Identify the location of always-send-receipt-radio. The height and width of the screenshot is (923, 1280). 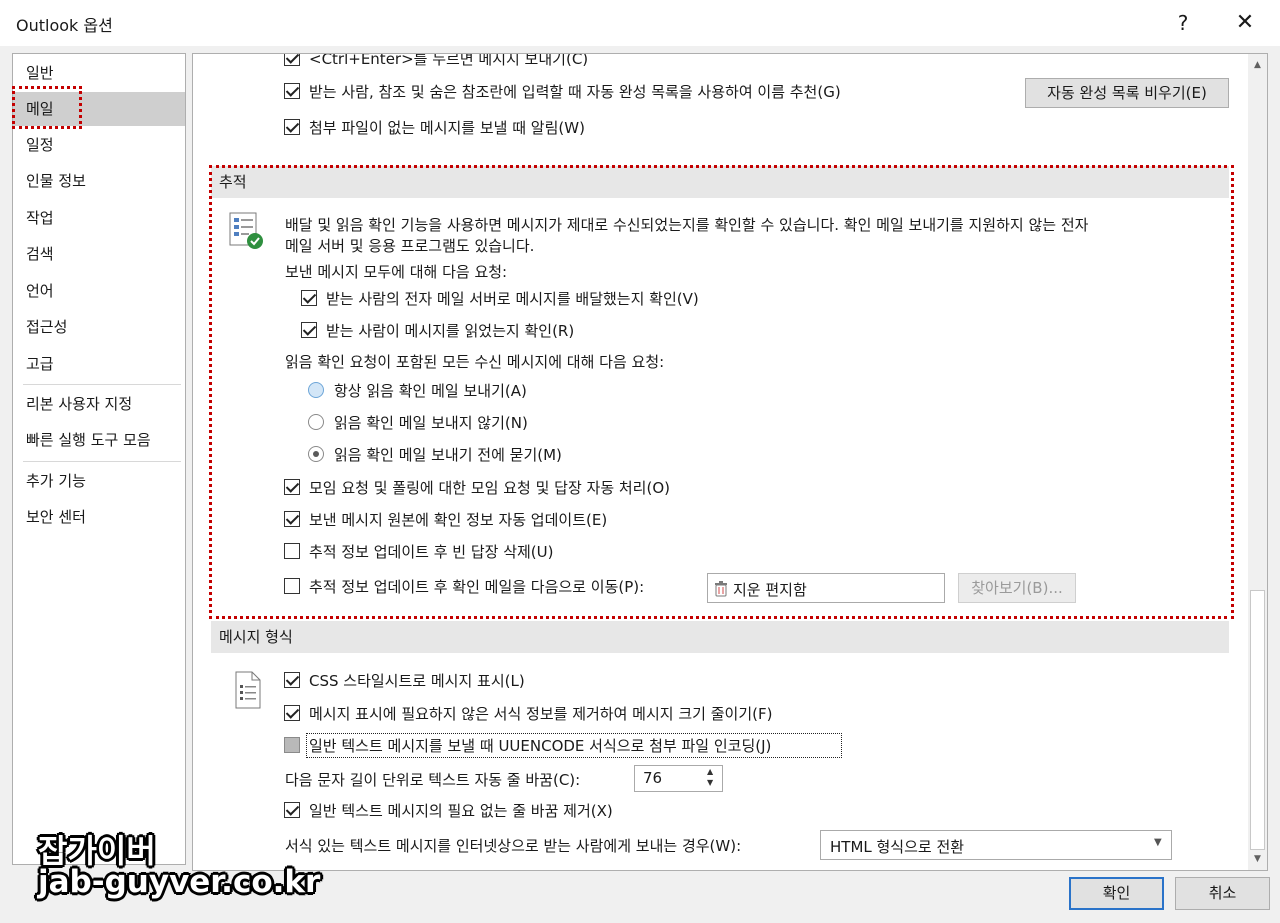
(316, 390).